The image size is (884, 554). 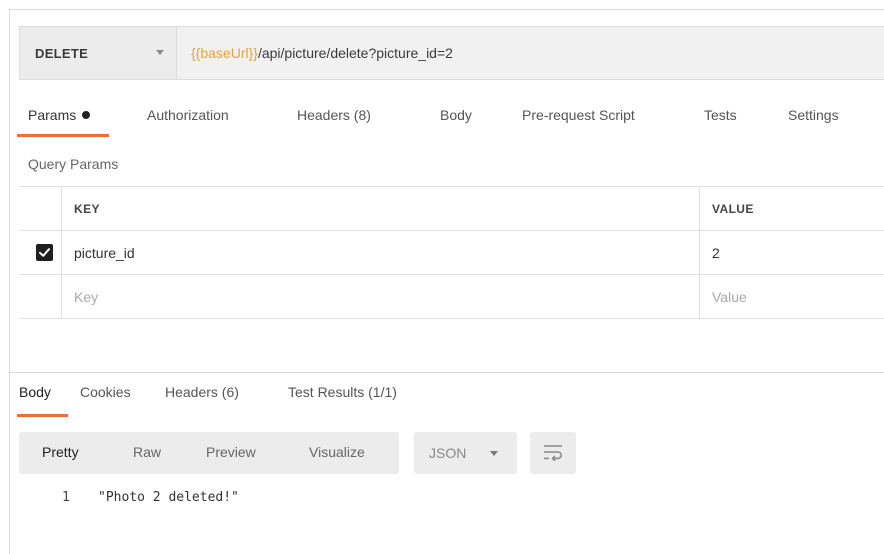 What do you see at coordinates (456, 115) in the screenshot?
I see `tab-body: Body` at bounding box center [456, 115].